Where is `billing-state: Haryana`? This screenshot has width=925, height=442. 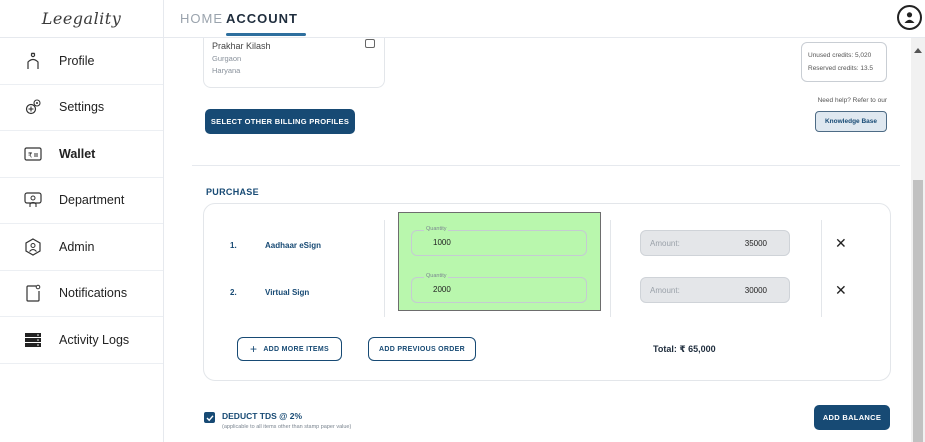 billing-state: Haryana is located at coordinates (226, 70).